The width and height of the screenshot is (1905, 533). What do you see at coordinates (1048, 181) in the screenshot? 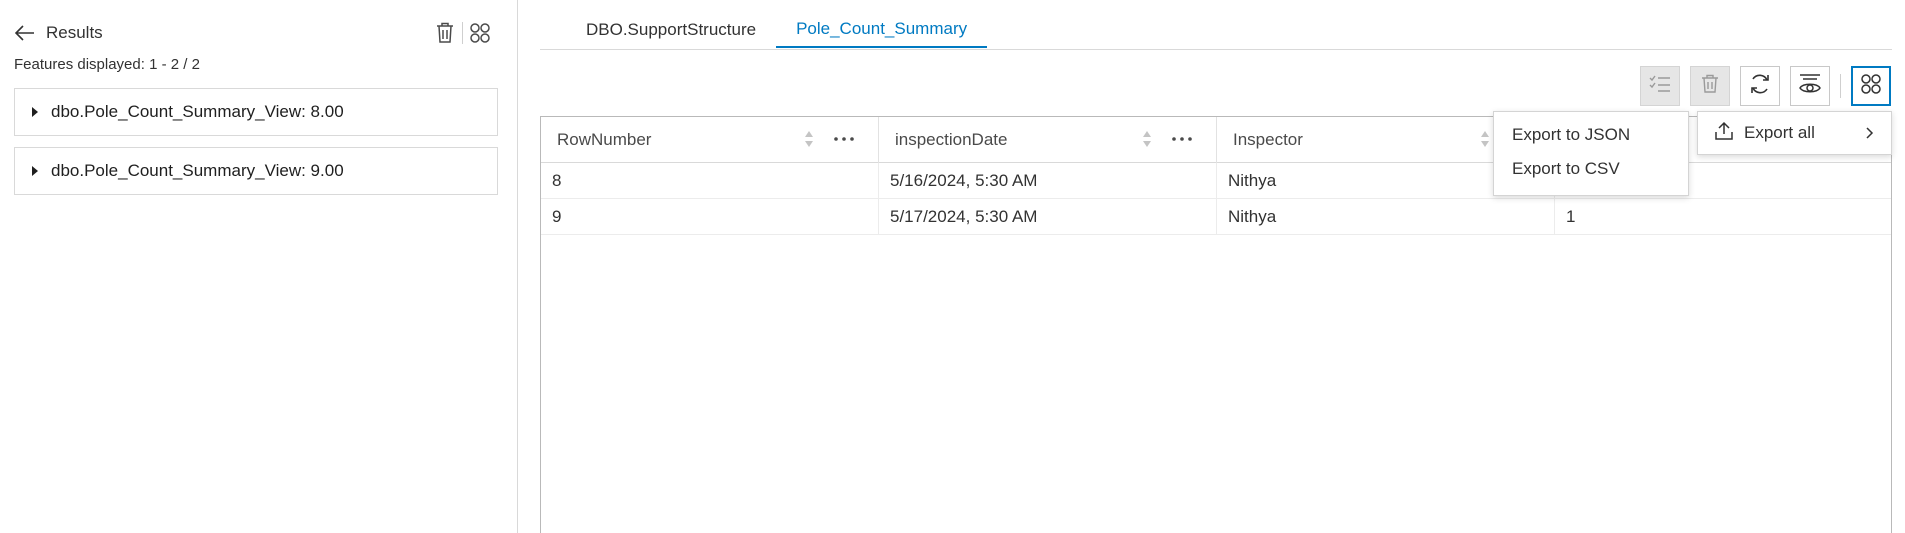
I see `table-cell: 5/16/2024, 5:30 AM` at bounding box center [1048, 181].